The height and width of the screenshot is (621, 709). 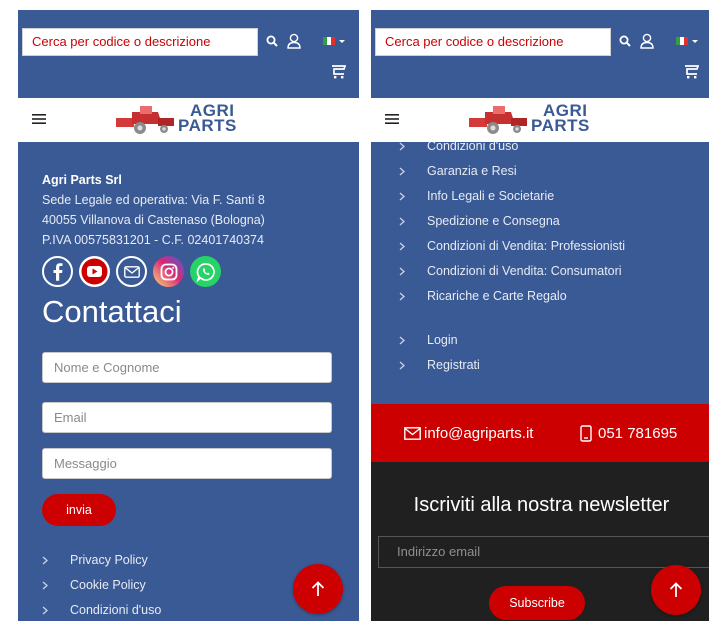 I want to click on footer-link: Garanzia e Resi, so click(x=512, y=171).